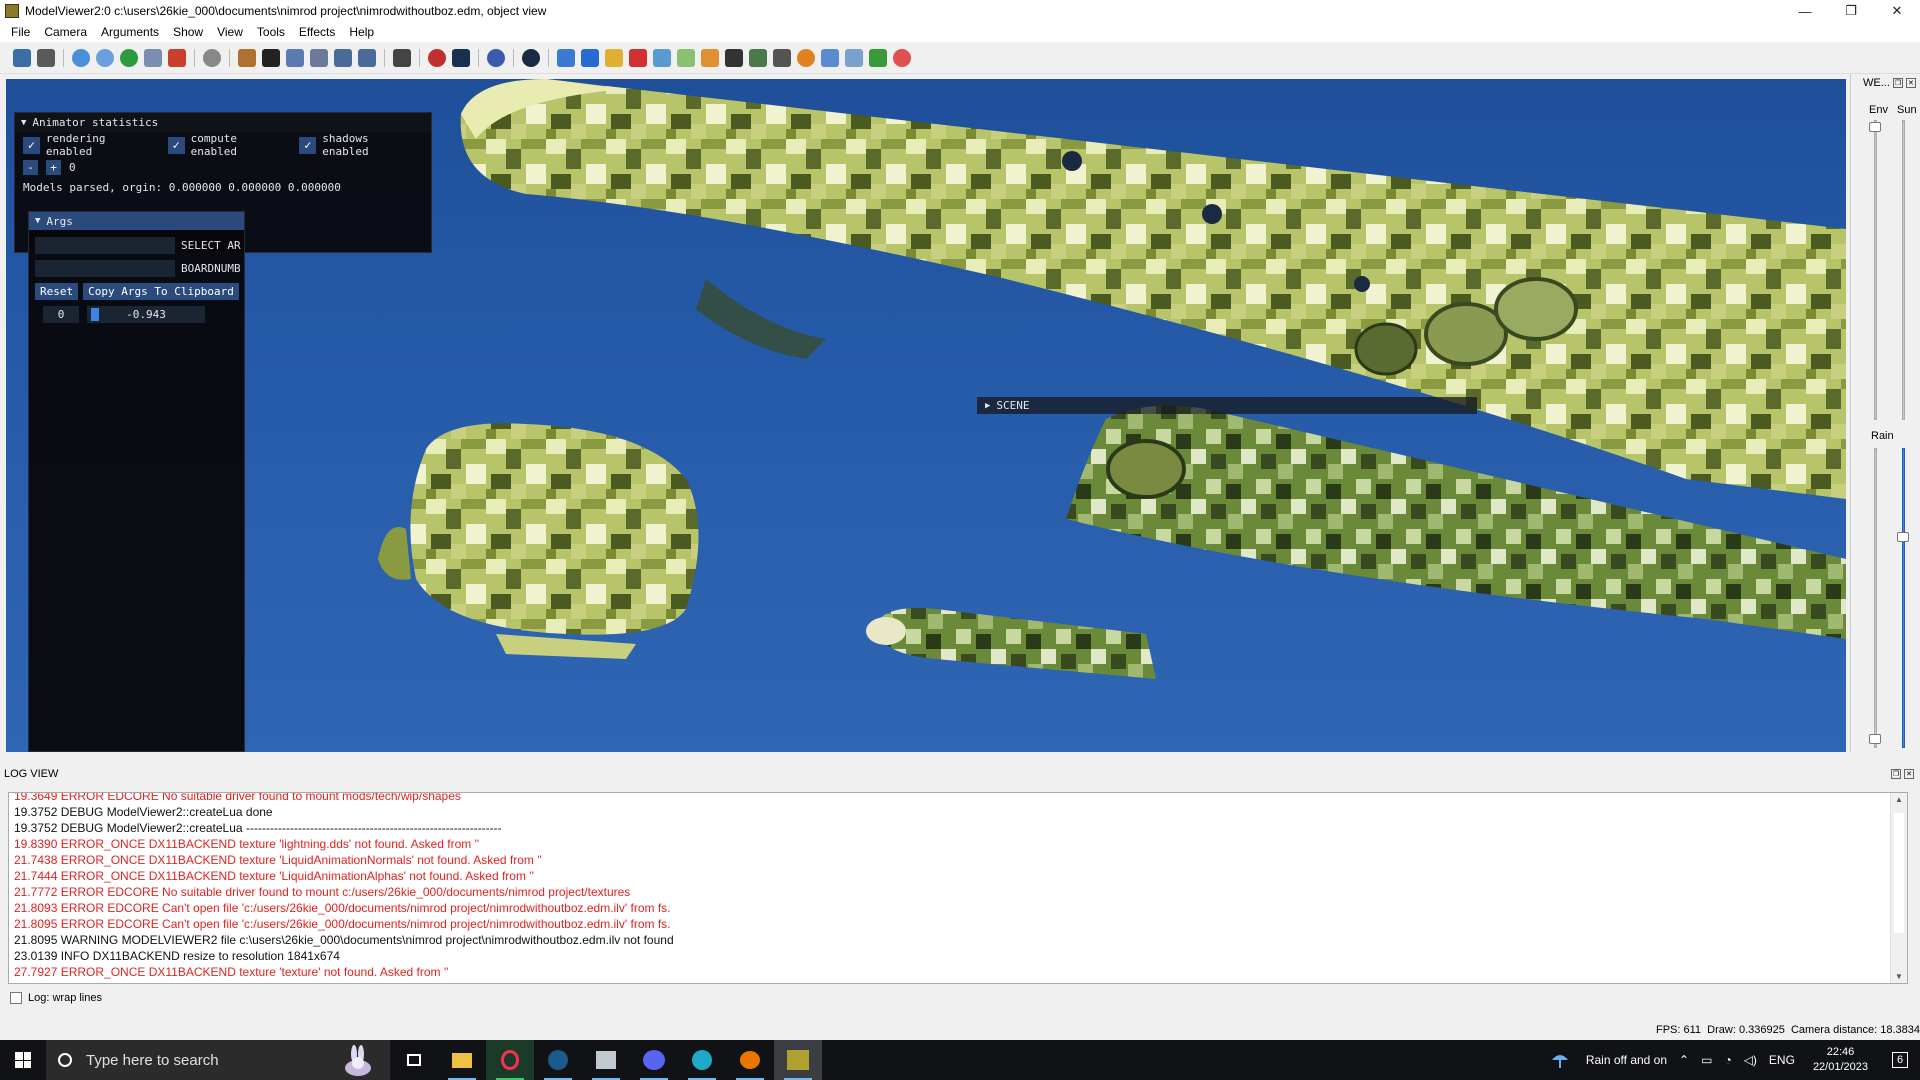  Describe the element at coordinates (30, 167) in the screenshot. I see `decrement-button: -` at that location.